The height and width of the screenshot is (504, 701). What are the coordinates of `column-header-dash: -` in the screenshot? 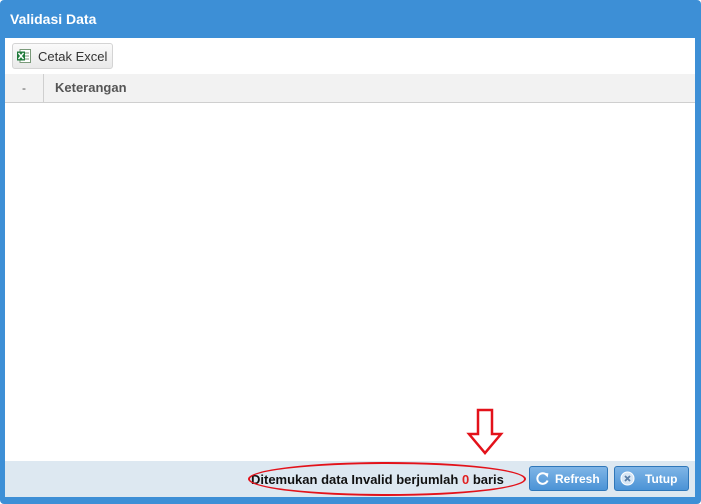 It's located at (24, 88).